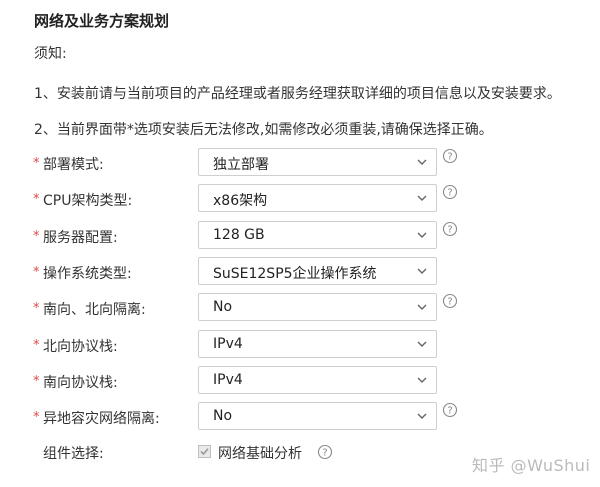 The height and width of the screenshot is (487, 600). I want to click on field-label: 北向协议栈:, so click(80, 347).